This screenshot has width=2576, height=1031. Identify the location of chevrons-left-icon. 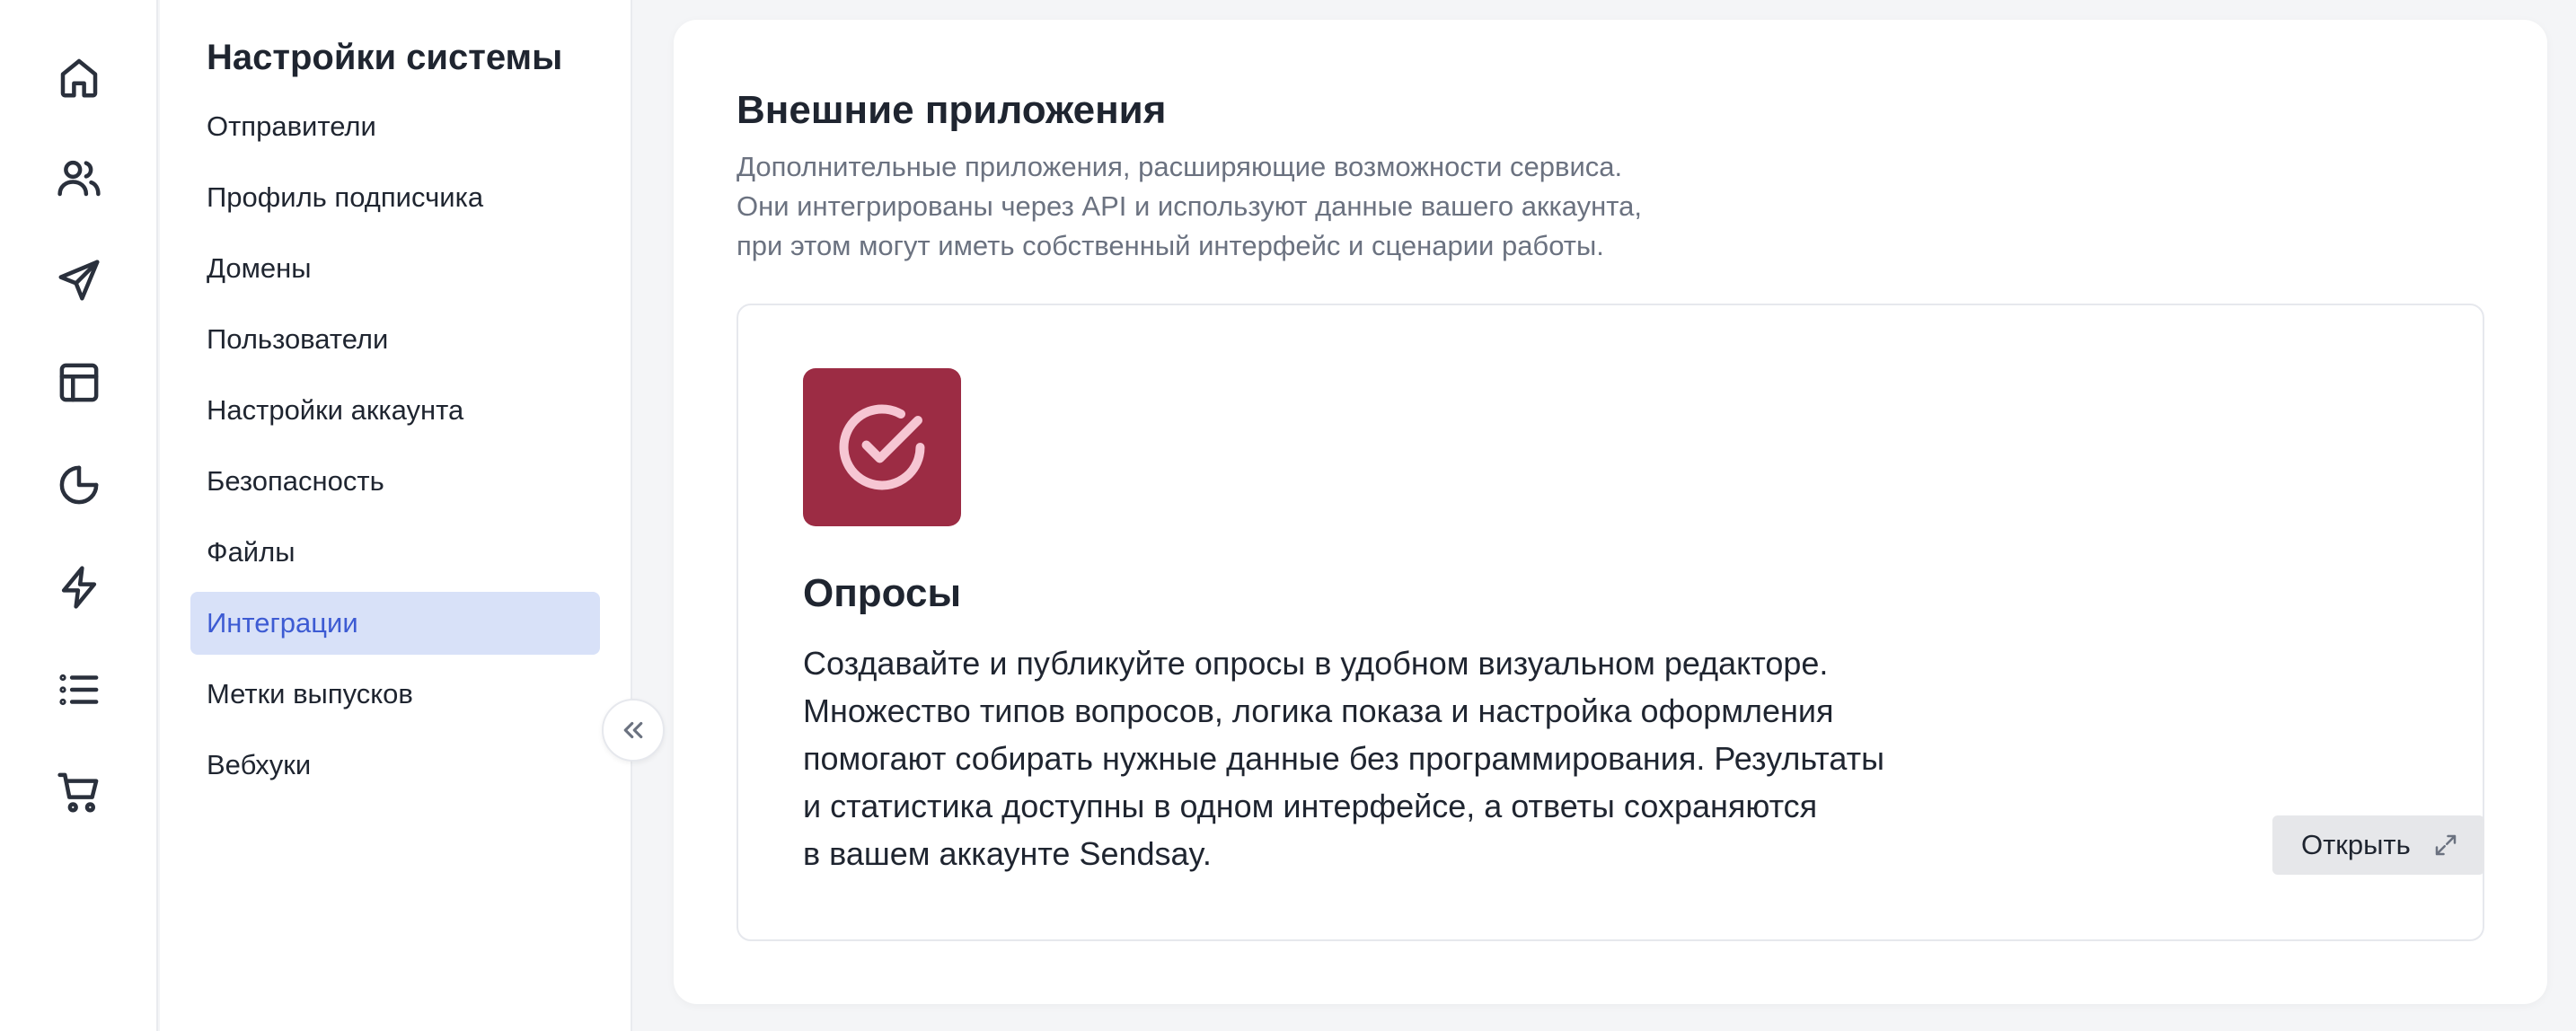
(633, 730).